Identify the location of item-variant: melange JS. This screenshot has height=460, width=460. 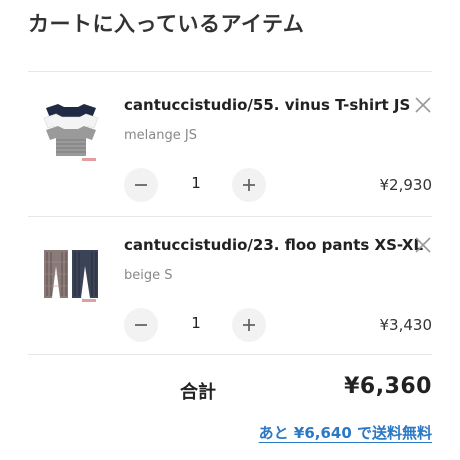
(160, 135).